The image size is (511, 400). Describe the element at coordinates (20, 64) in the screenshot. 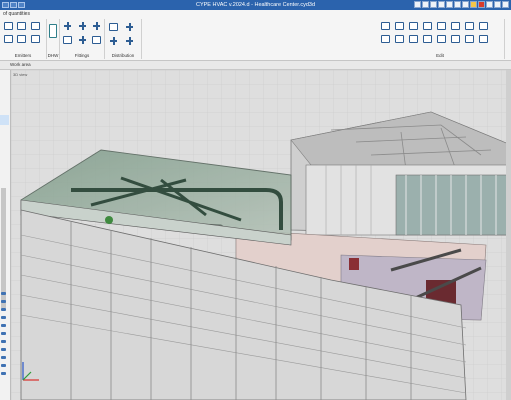

I see `workspace-tab: Work area` at that location.